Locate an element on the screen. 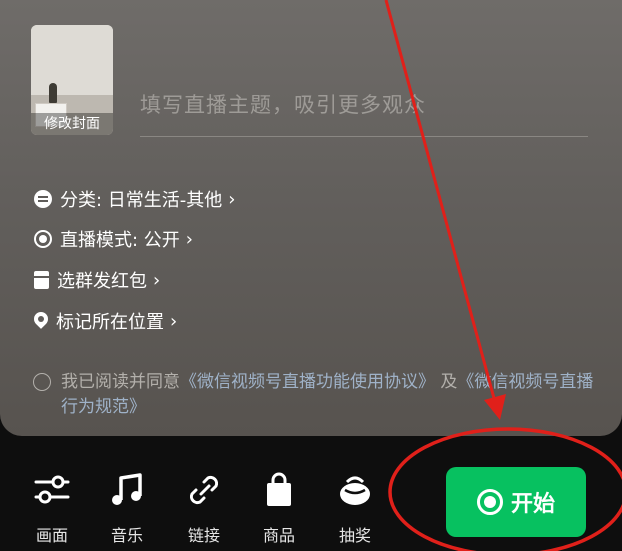 The width and height of the screenshot is (622, 551). sliders-icon is located at coordinates (52, 490).